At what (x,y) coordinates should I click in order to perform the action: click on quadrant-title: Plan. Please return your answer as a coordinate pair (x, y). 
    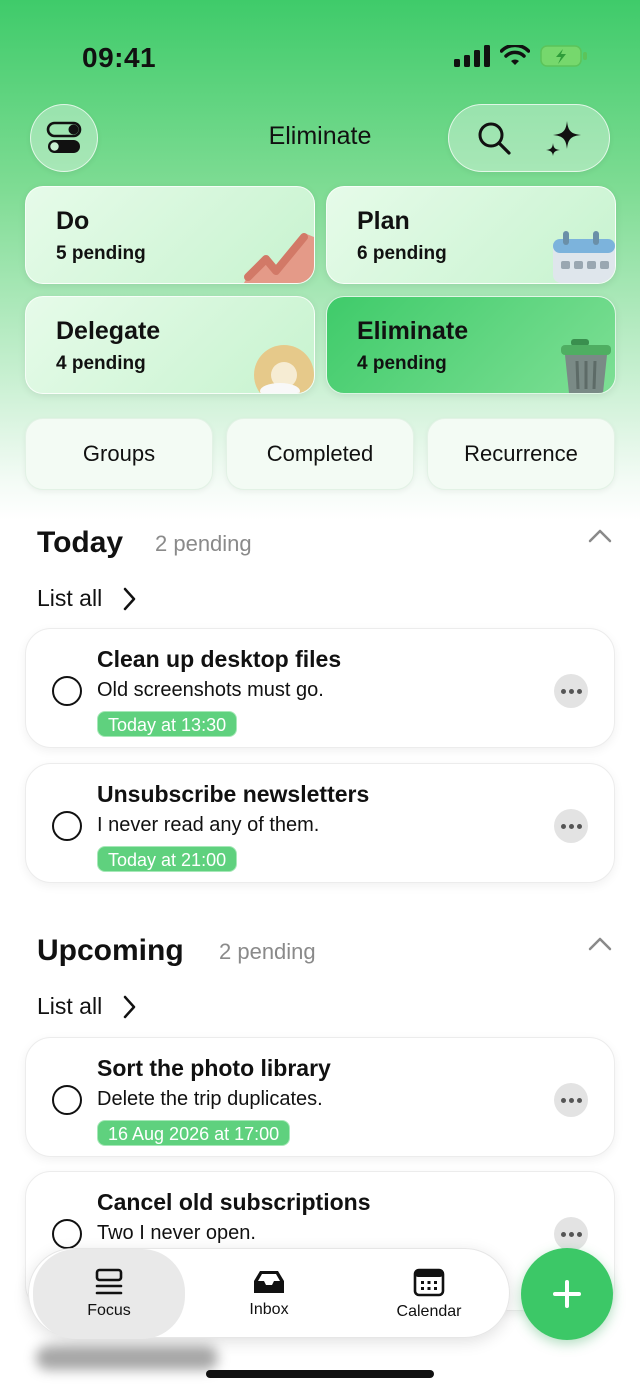
    Looking at the image, I should click on (383, 221).